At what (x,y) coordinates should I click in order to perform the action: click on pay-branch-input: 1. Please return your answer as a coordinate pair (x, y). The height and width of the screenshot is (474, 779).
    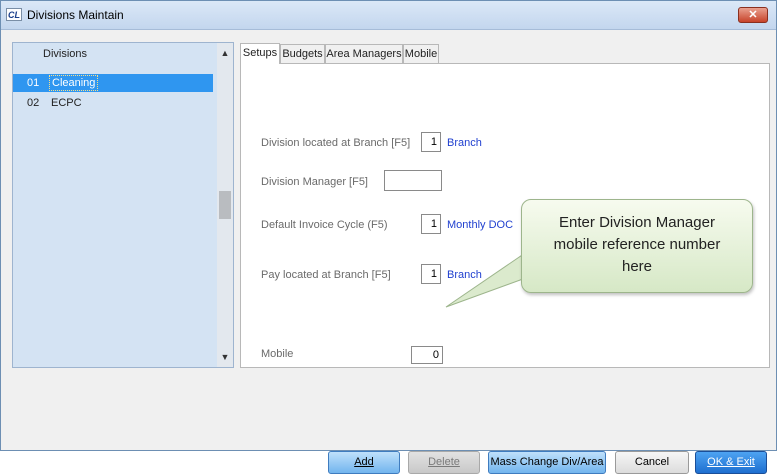
    Looking at the image, I should click on (431, 274).